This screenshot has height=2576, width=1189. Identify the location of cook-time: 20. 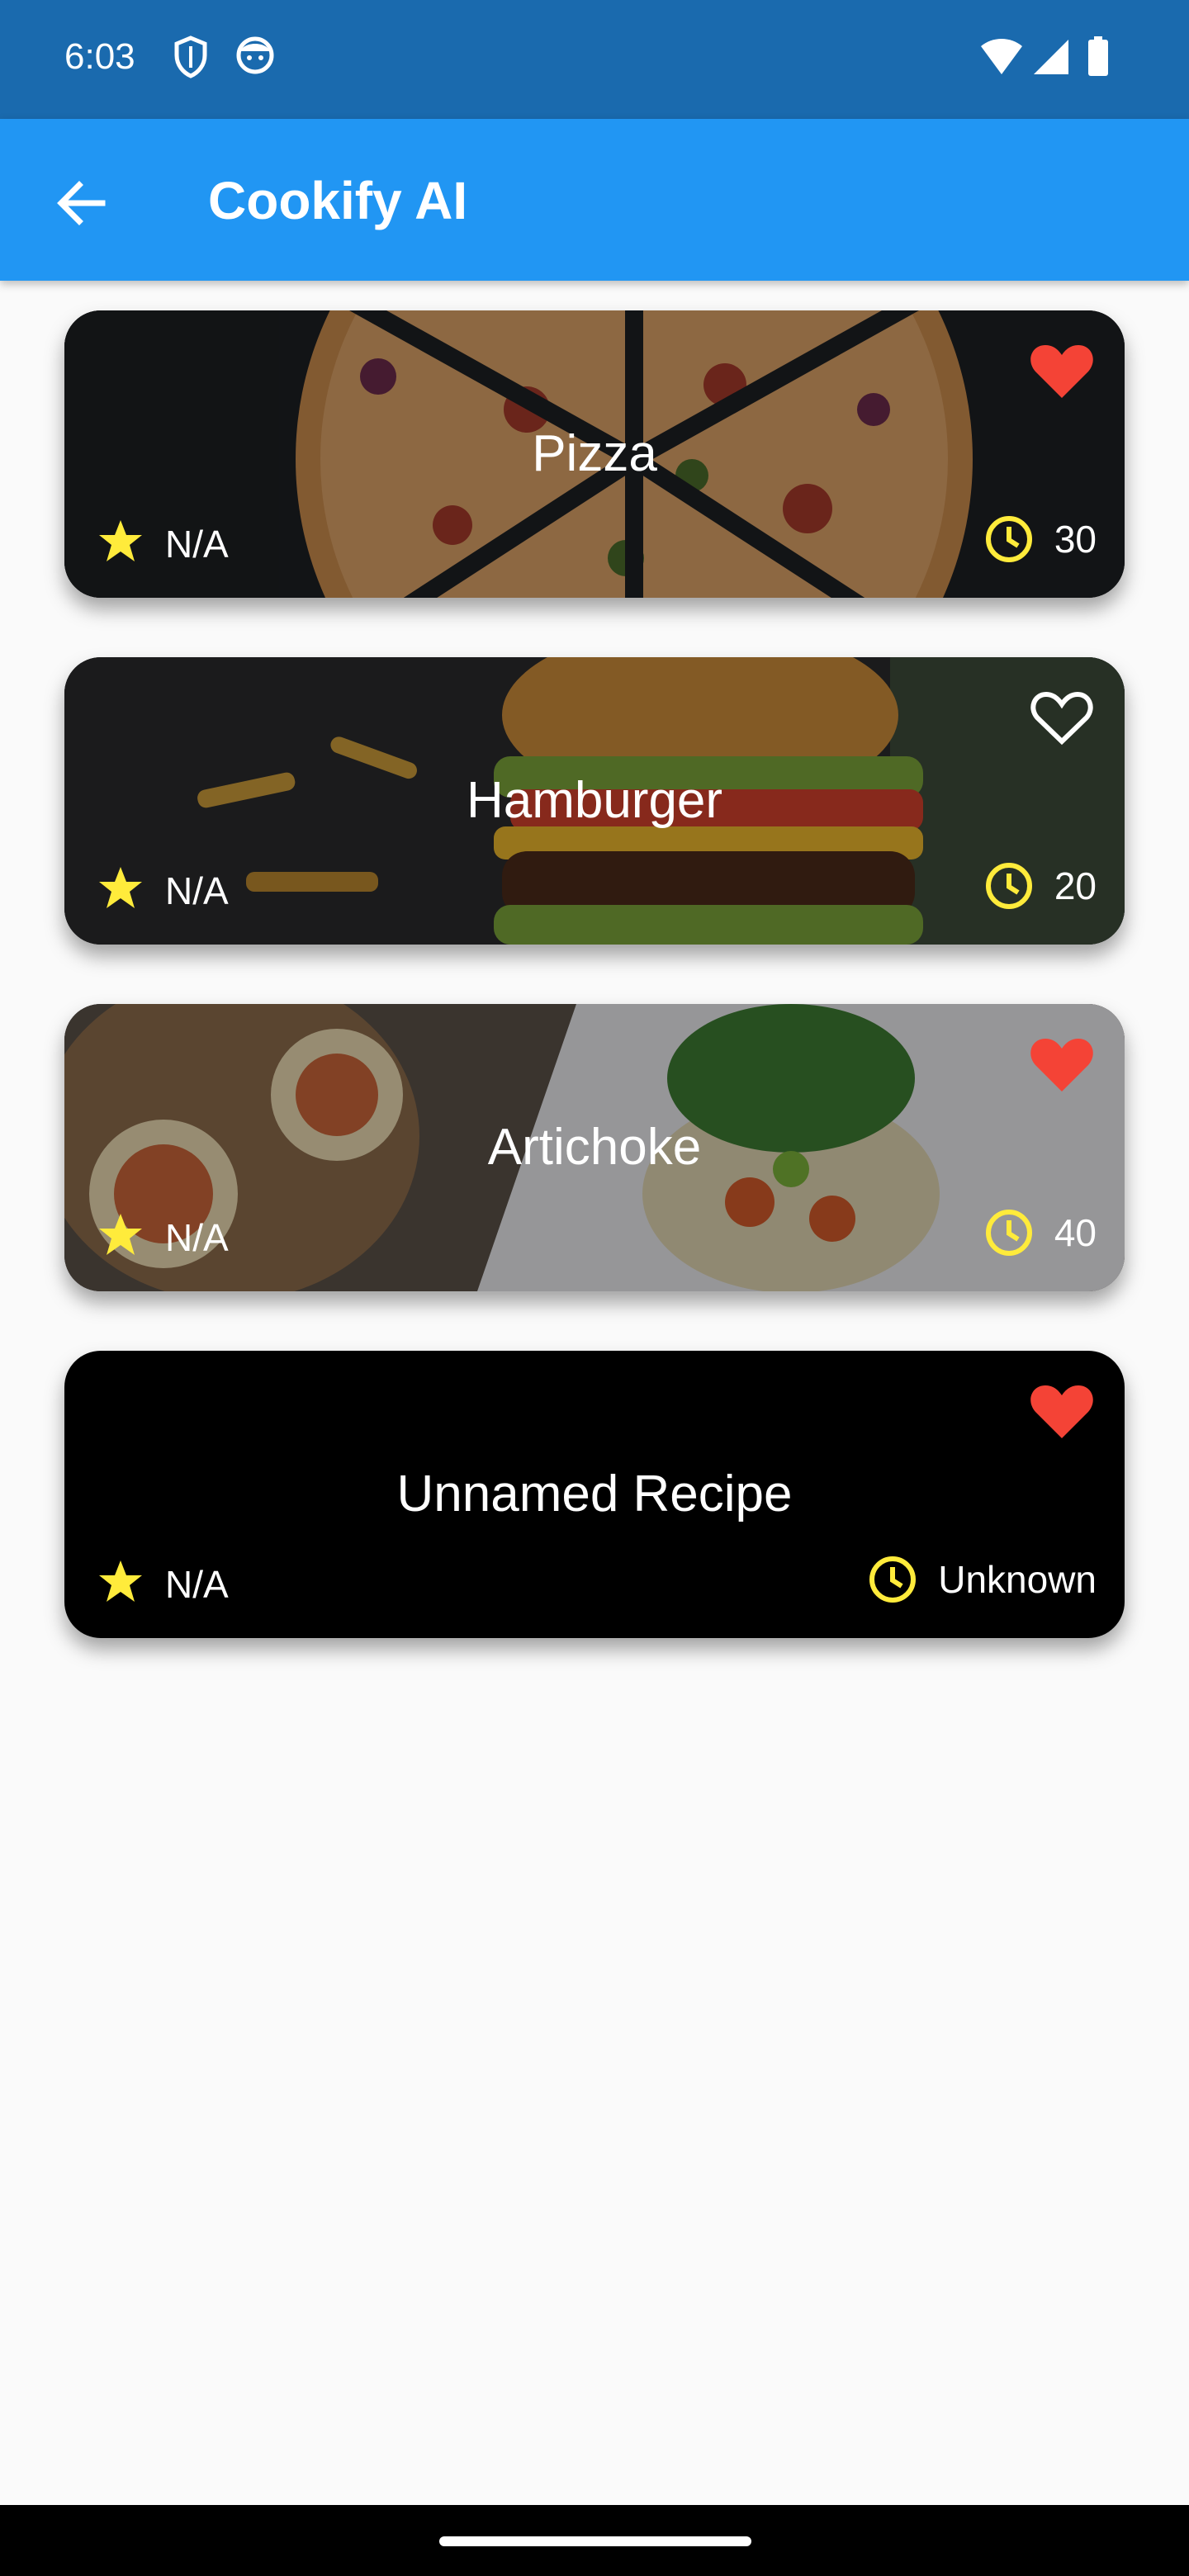
(1040, 886).